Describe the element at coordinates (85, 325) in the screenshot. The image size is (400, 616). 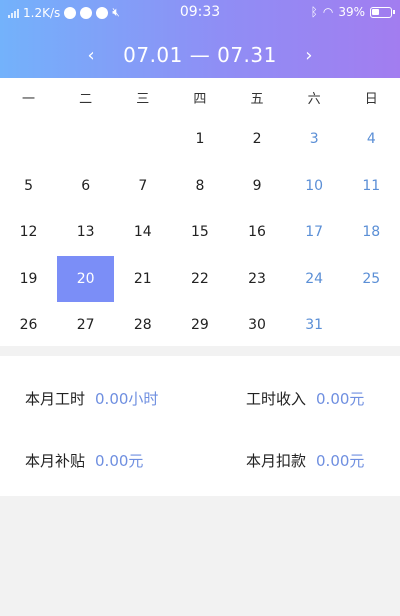
I see `calendar-day: 27` at that location.